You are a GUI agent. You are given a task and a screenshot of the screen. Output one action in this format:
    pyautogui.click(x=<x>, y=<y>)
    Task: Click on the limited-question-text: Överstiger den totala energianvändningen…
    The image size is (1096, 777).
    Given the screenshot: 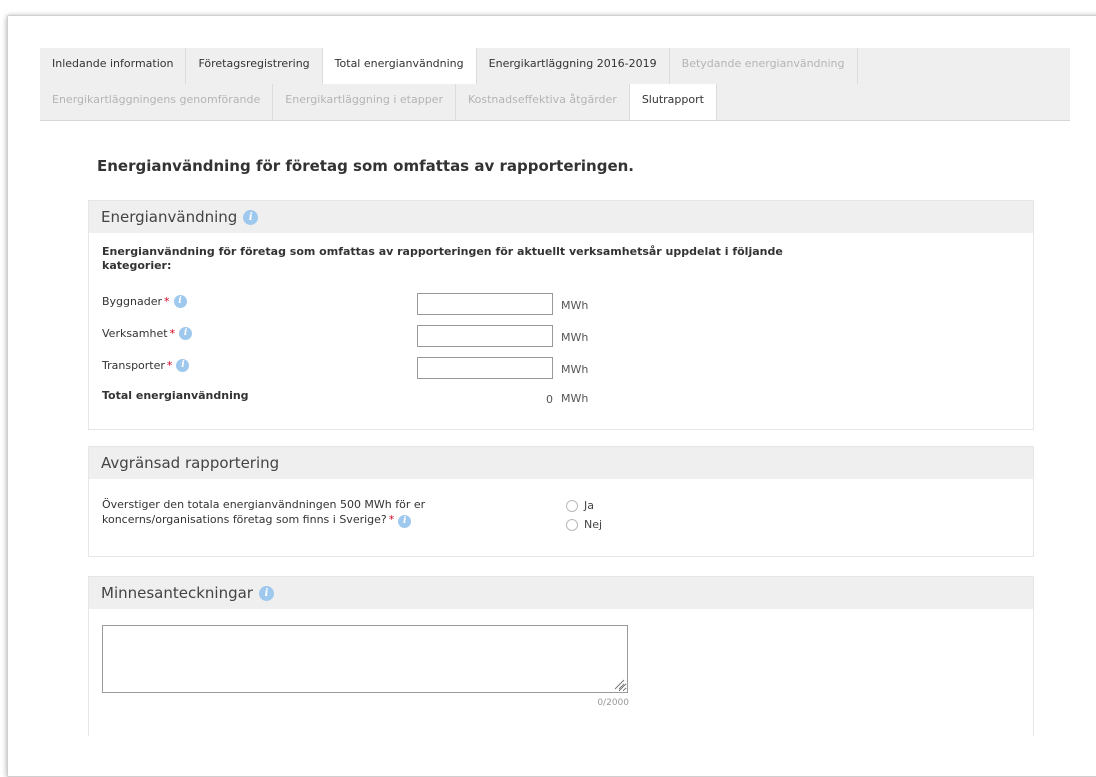 What is the action you would take?
    pyautogui.click(x=264, y=512)
    